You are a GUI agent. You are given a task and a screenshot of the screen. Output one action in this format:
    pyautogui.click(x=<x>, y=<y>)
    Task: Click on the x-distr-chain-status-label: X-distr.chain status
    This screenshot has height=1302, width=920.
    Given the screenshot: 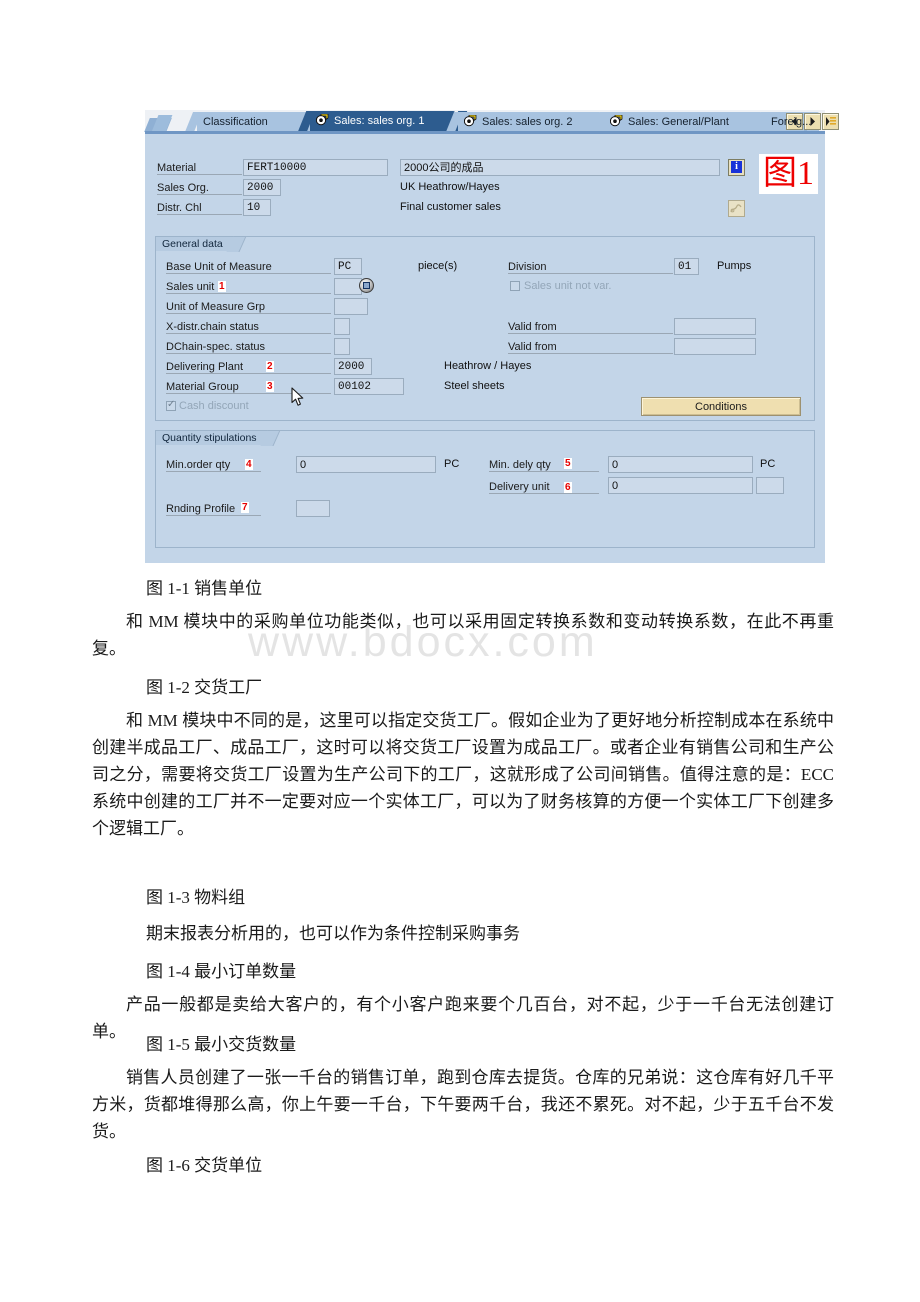 What is the action you would take?
    pyautogui.click(x=248, y=327)
    